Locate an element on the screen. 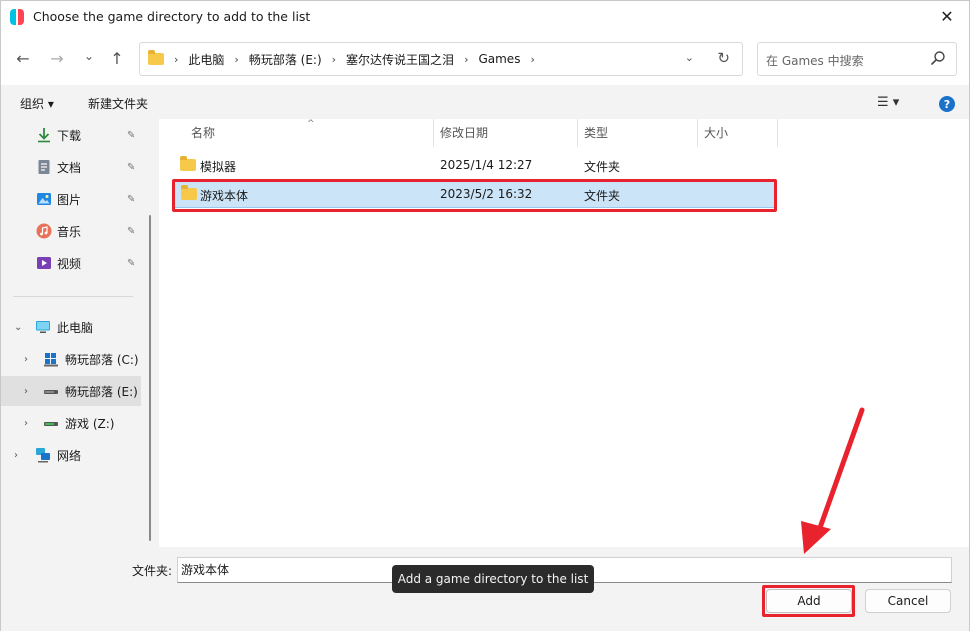 Image resolution: width=970 pixels, height=631 pixels. download-icon is located at coordinates (44, 135).